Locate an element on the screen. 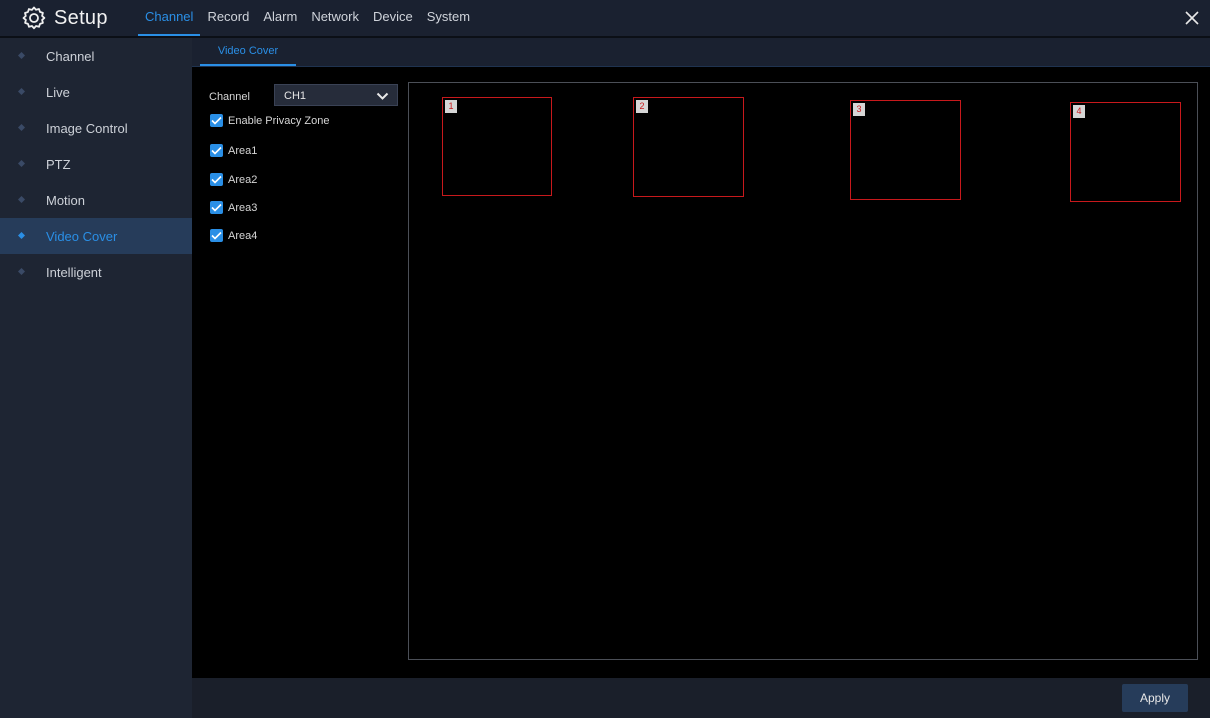 The image size is (1210, 718). page-title: Setup is located at coordinates (81, 17).